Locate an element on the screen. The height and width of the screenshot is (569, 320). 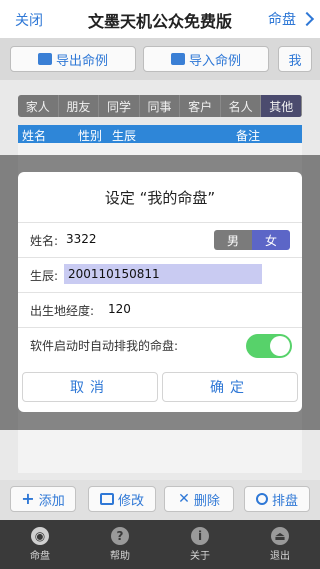
autoload-row: 软件启动时自动排我的命盘: is located at coordinates (160, 344).